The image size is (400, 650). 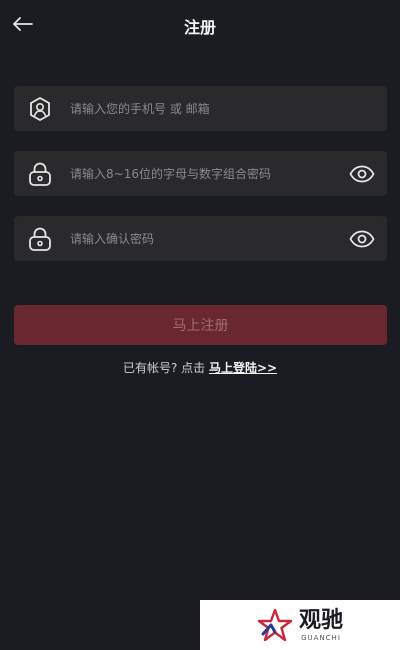 What do you see at coordinates (320, 620) in the screenshot?
I see `watermark-logo-text: 观驰` at bounding box center [320, 620].